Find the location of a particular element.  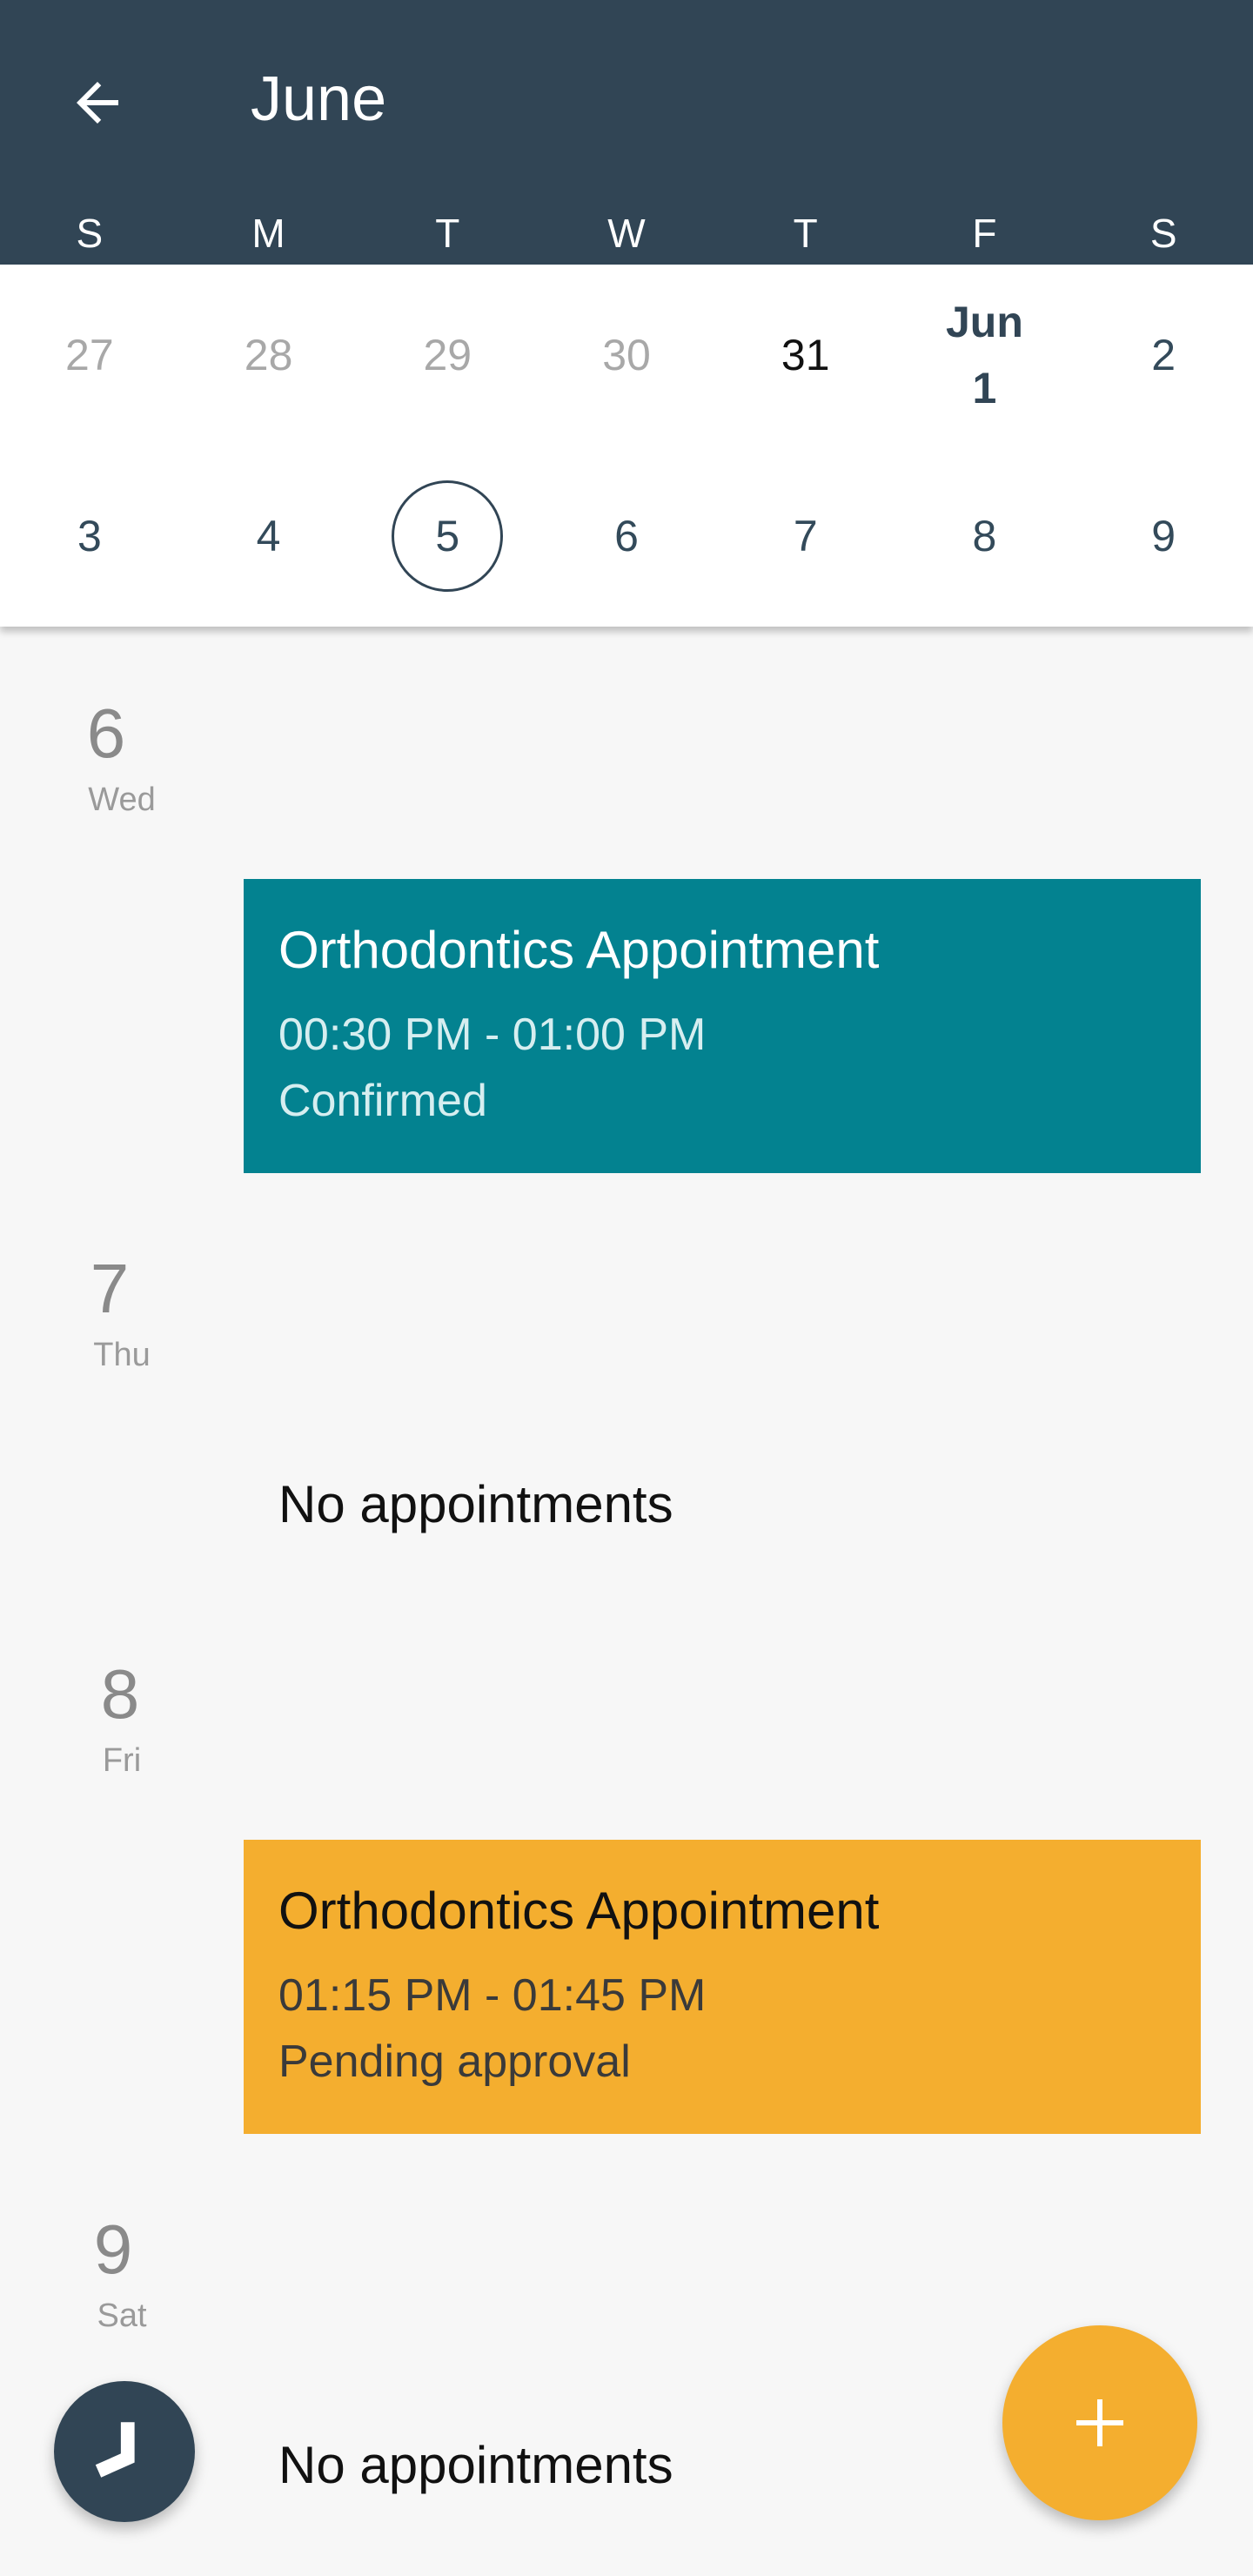

month-abbrev: Jun is located at coordinates (984, 322).